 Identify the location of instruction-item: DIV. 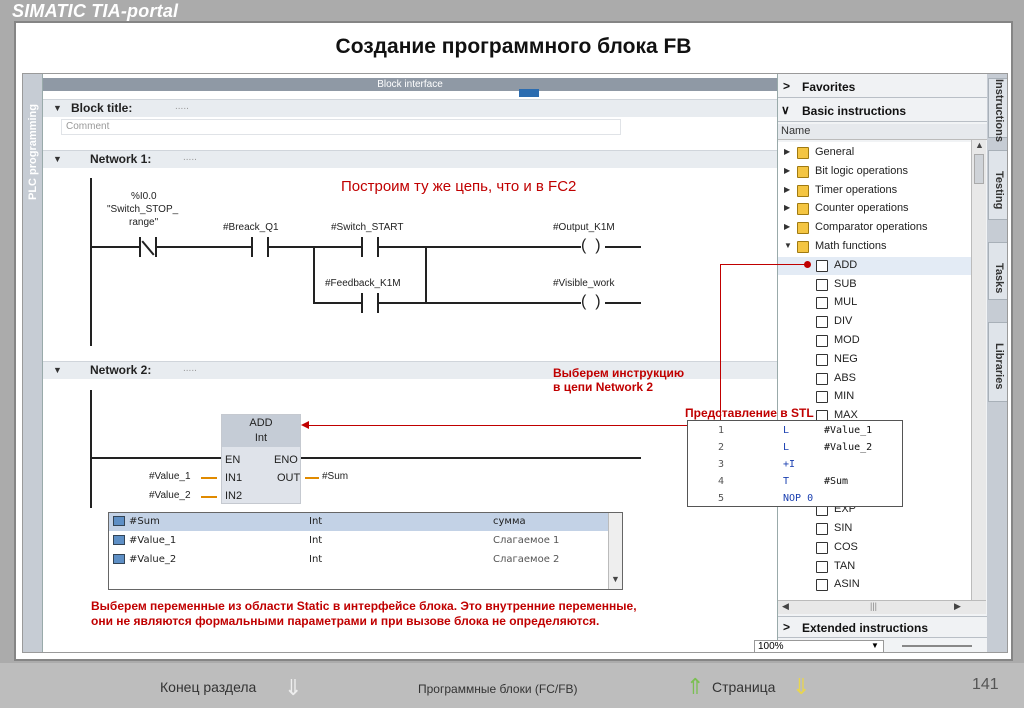
(874, 322).